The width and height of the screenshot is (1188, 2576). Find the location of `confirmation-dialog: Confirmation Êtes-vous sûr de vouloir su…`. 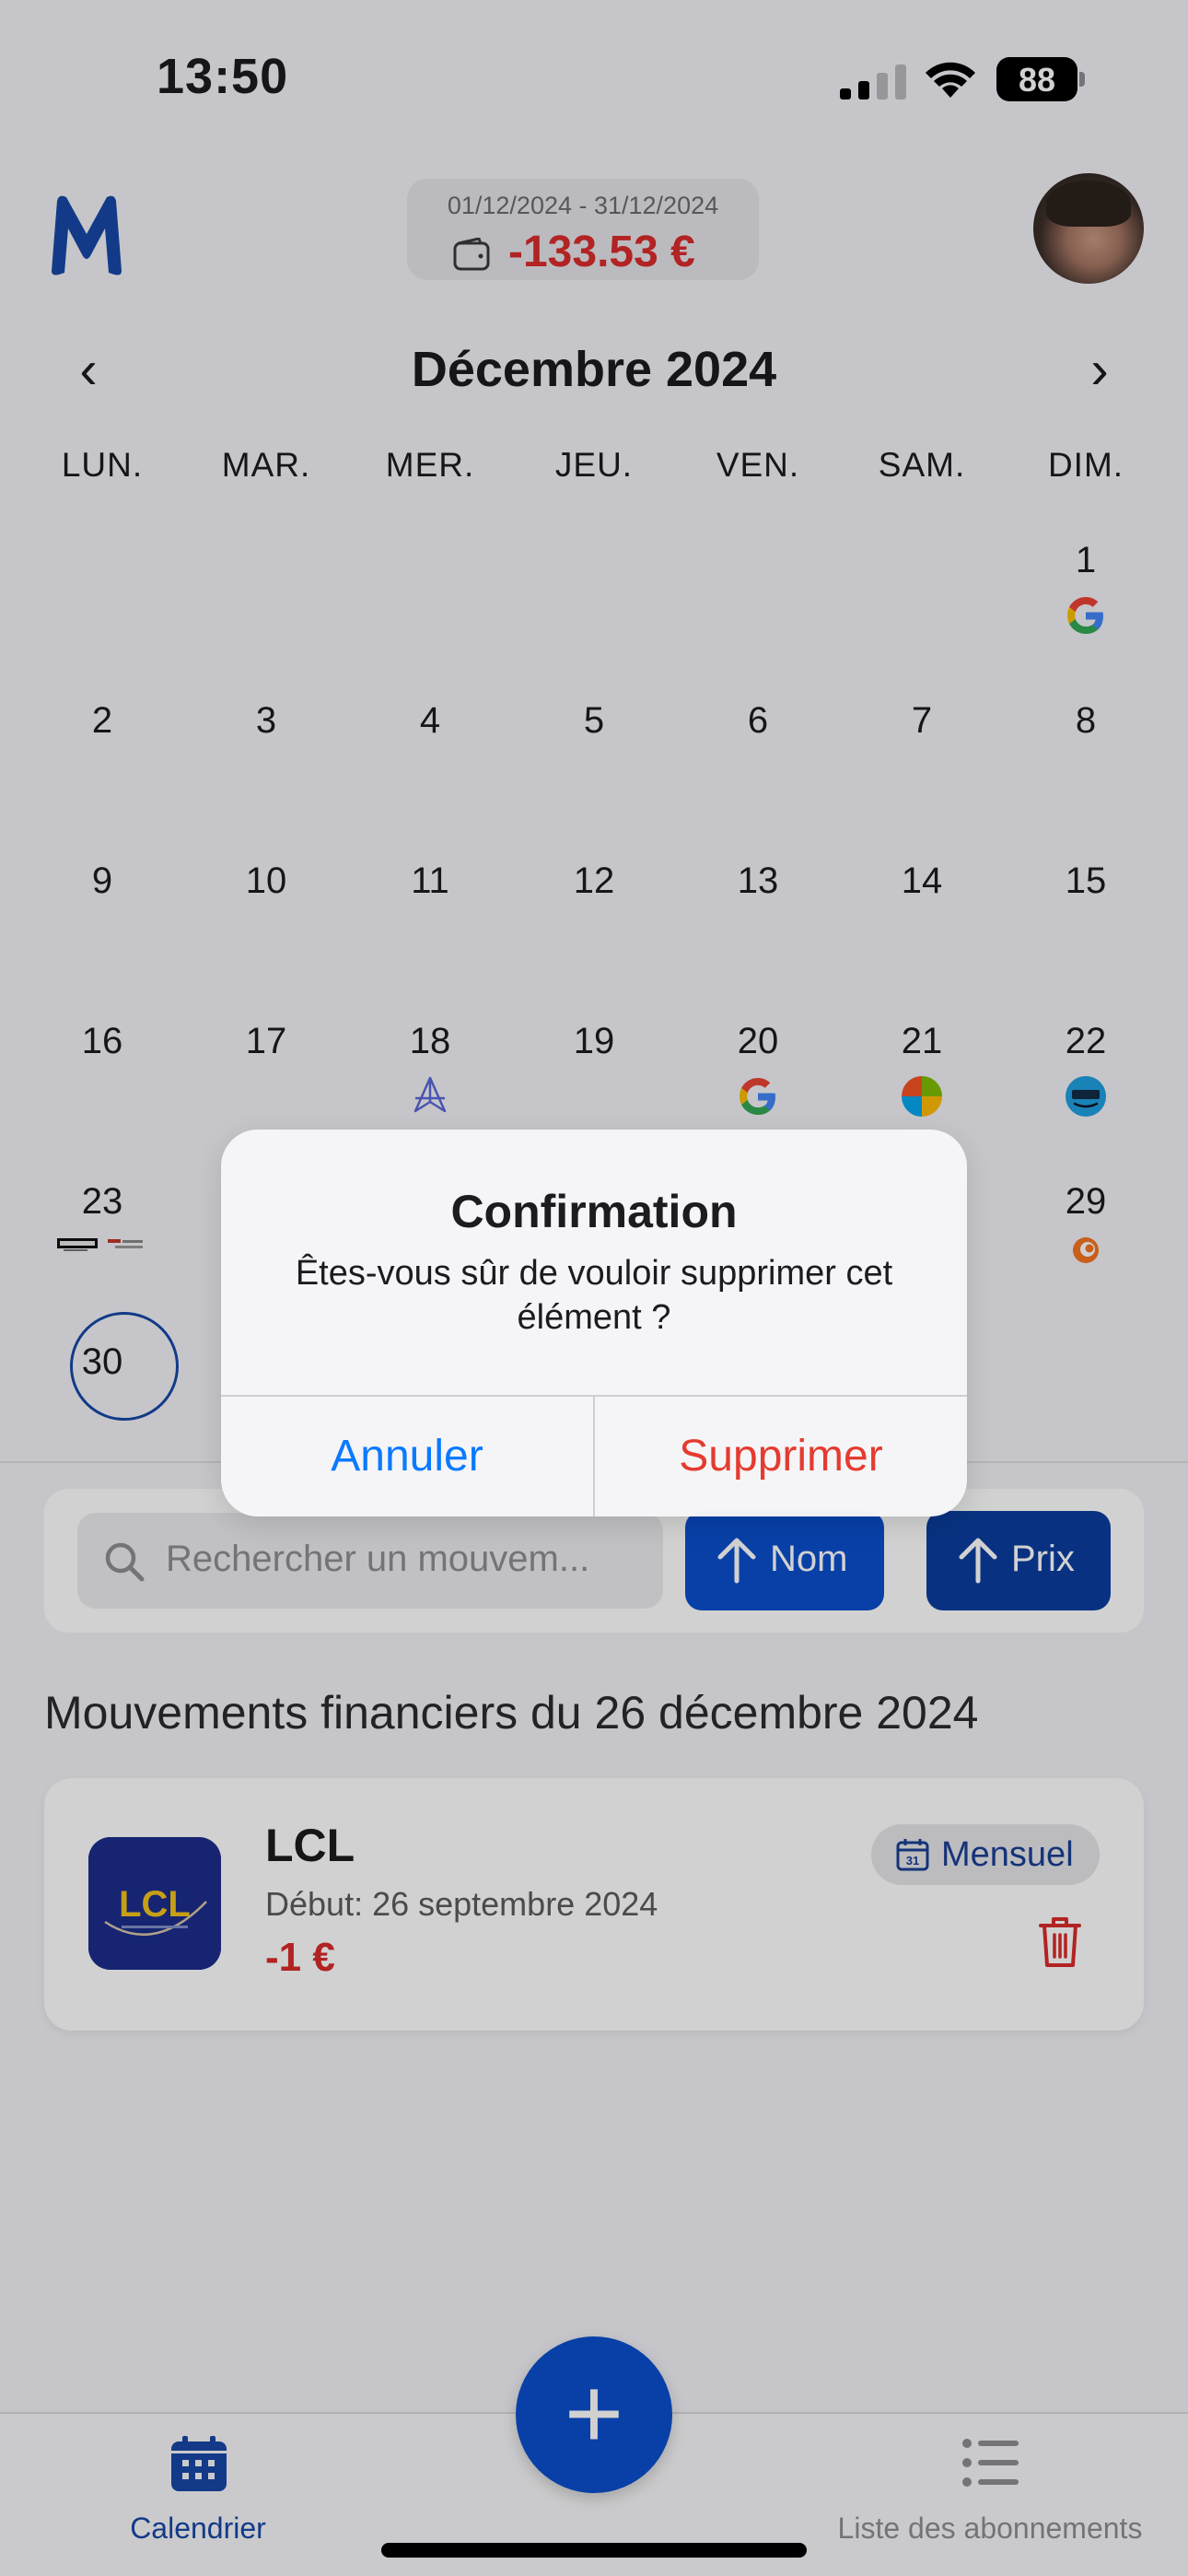

confirmation-dialog: Confirmation Êtes-vous sûr de vouloir su… is located at coordinates (594, 1323).